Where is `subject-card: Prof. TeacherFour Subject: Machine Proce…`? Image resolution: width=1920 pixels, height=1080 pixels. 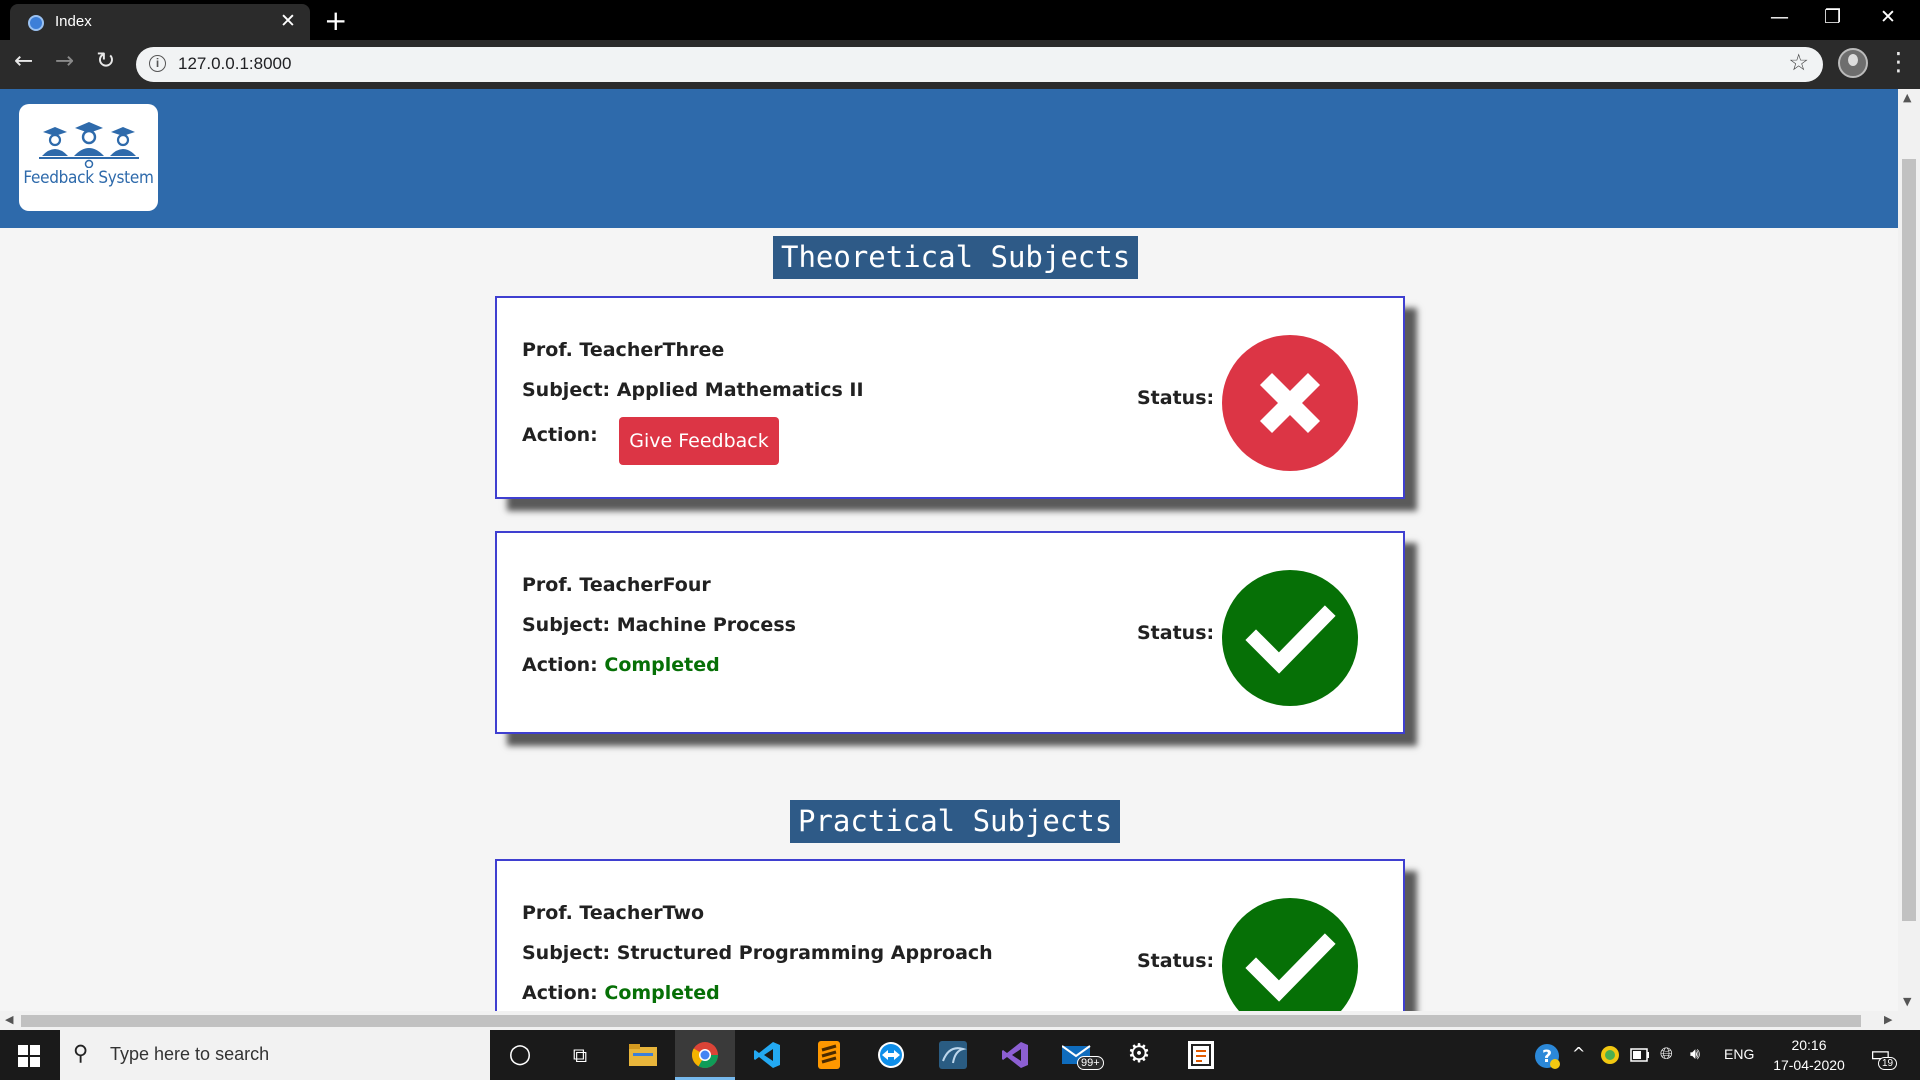 subject-card: Prof. TeacherFour Subject: Machine Proce… is located at coordinates (950, 632).